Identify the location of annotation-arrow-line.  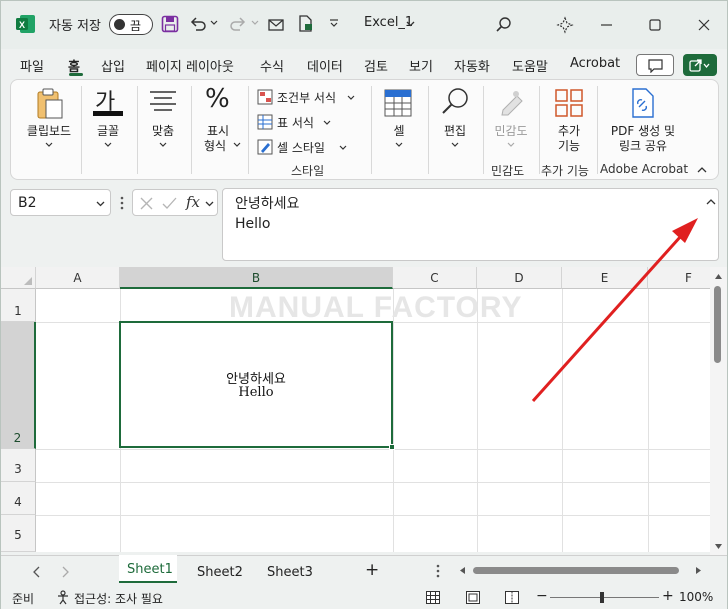
(607, 318).